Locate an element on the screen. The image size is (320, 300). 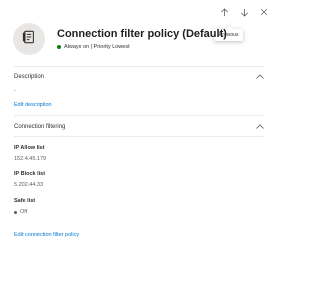
safe-list-status: Off is located at coordinates (20, 212).